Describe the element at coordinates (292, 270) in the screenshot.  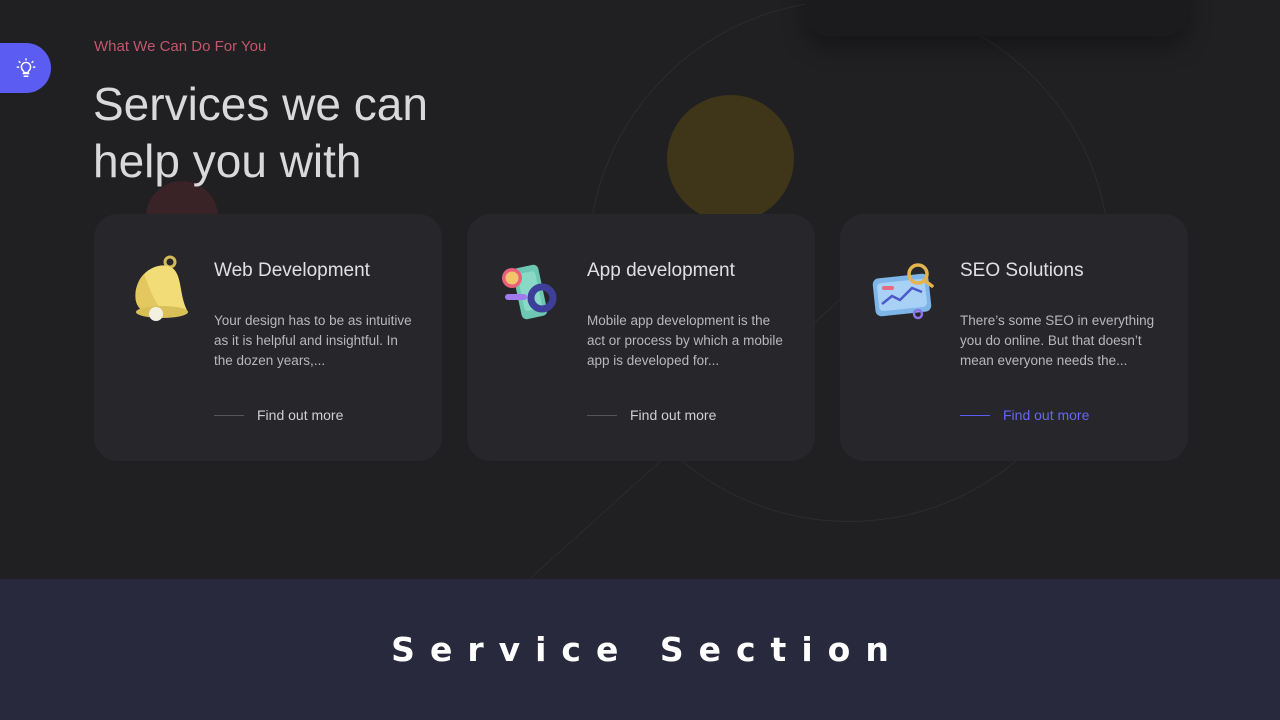
I see `service-title: Web Development` at that location.